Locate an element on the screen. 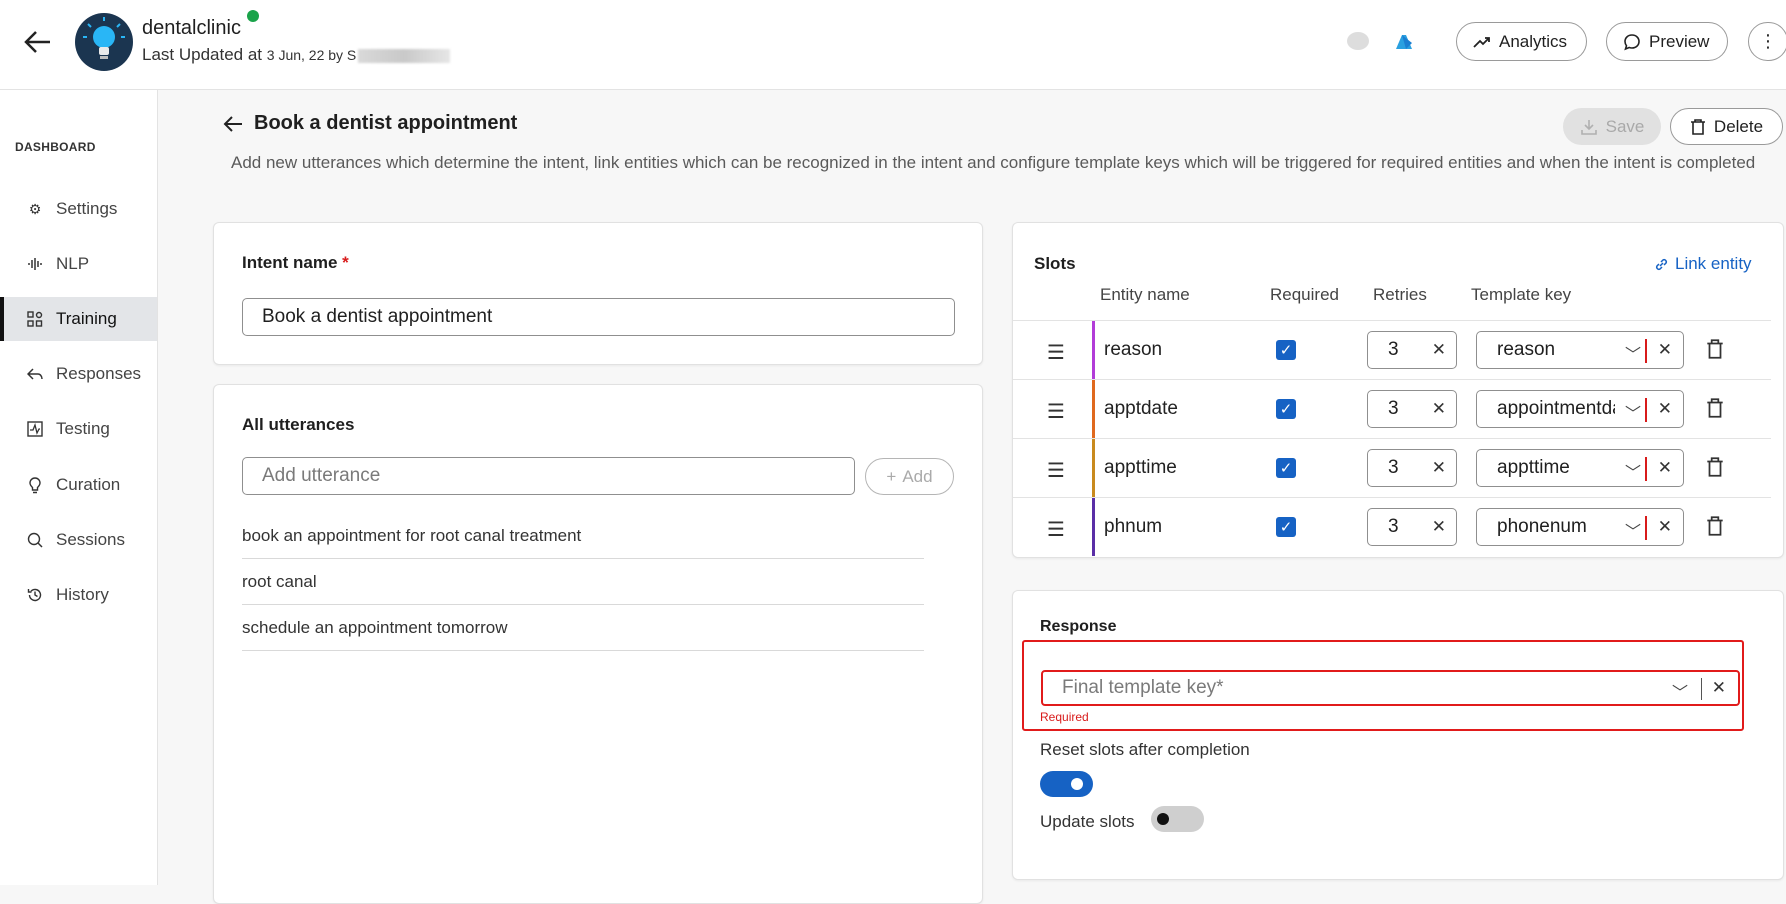 The image size is (1786, 904). reset-slots-toggle is located at coordinates (1066, 784).